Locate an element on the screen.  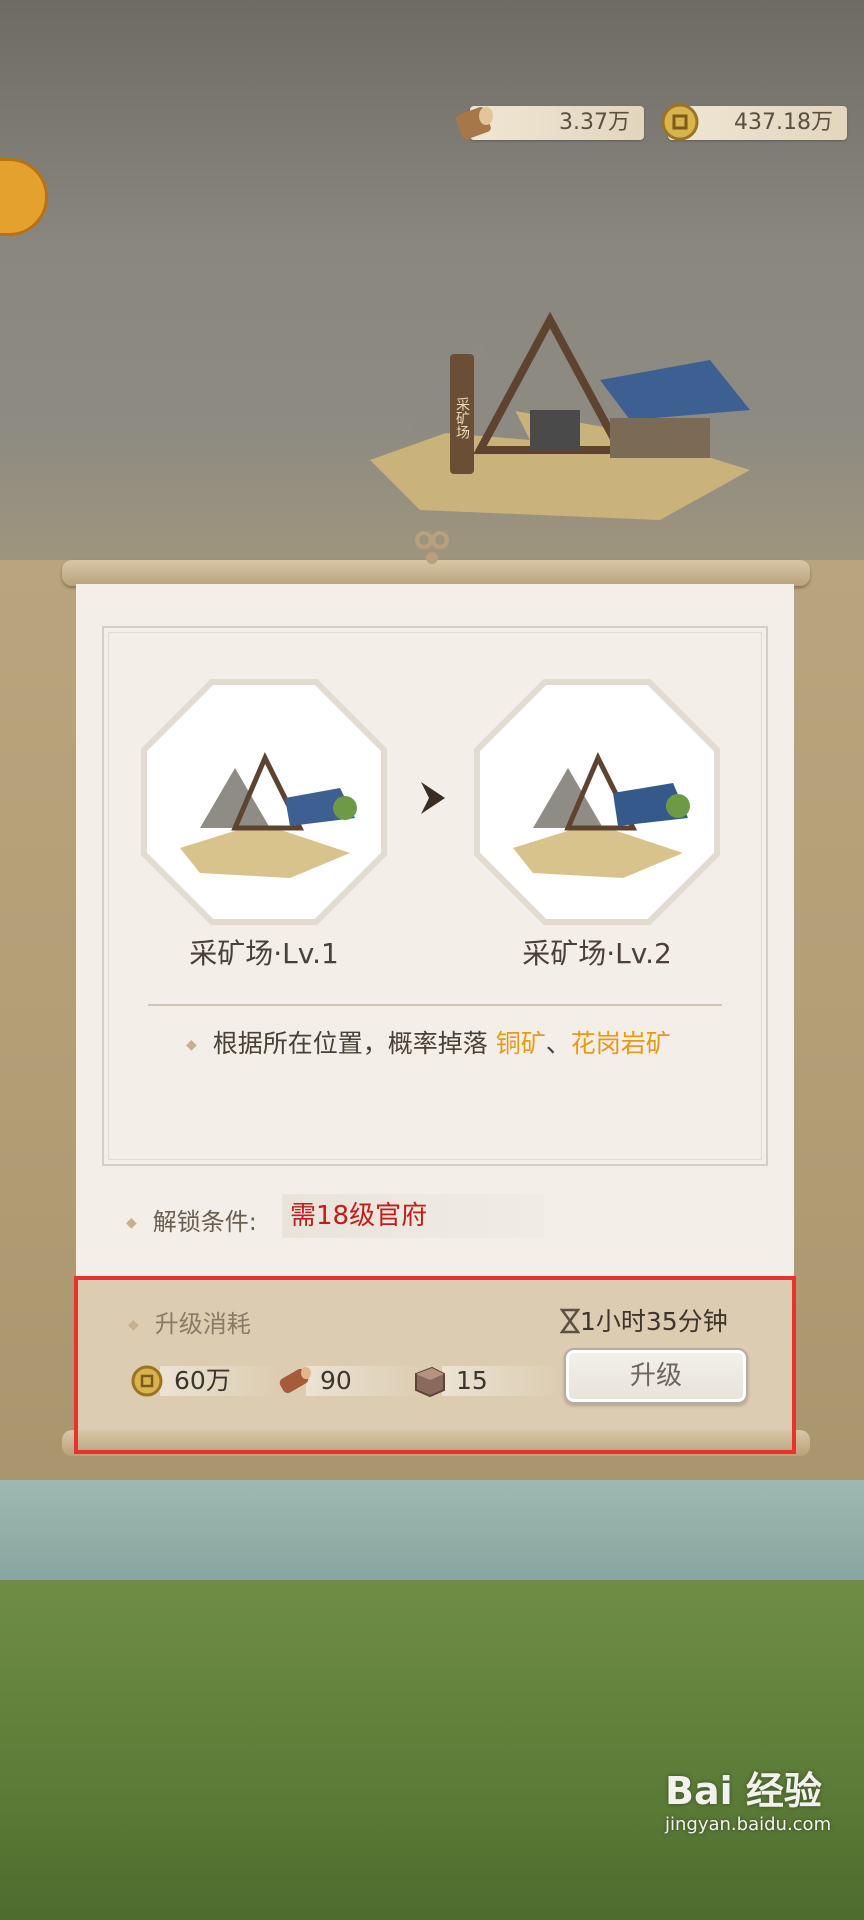
watermark-logo: Bai 经验 is located at coordinates (743, 1791).